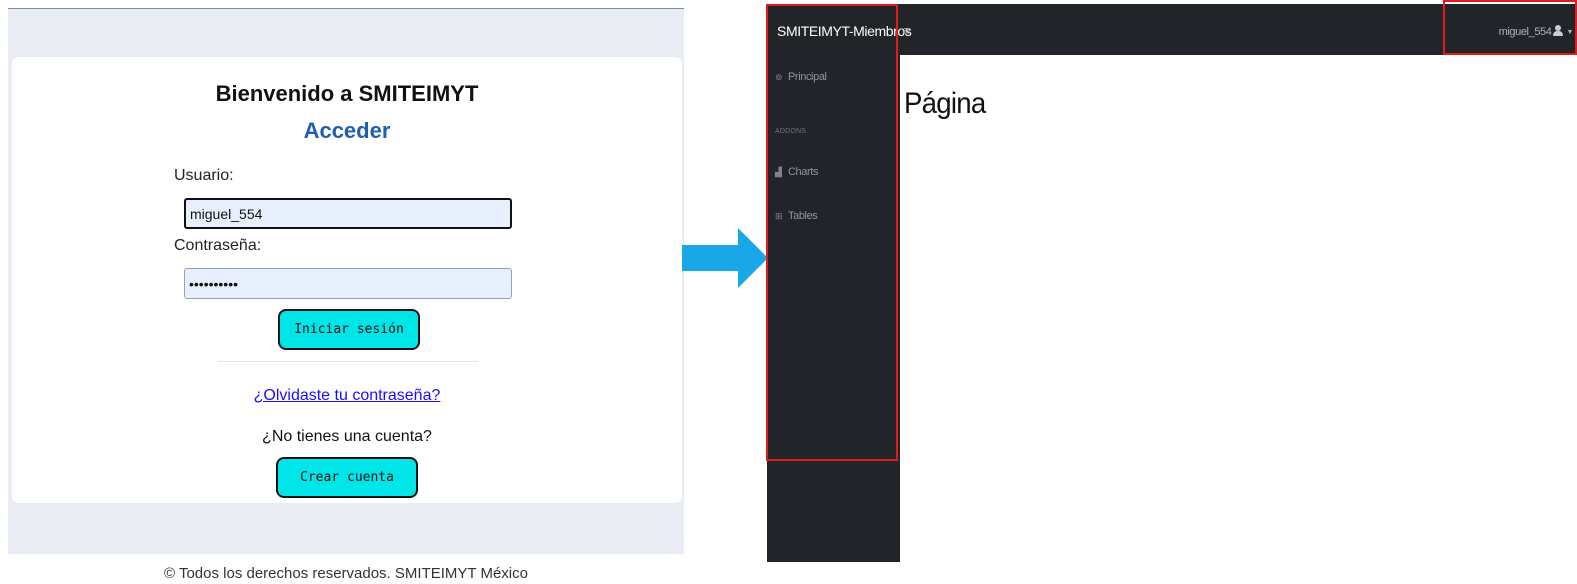 This screenshot has width=1577, height=584. I want to click on password-label: Contraseña:, so click(218, 245).